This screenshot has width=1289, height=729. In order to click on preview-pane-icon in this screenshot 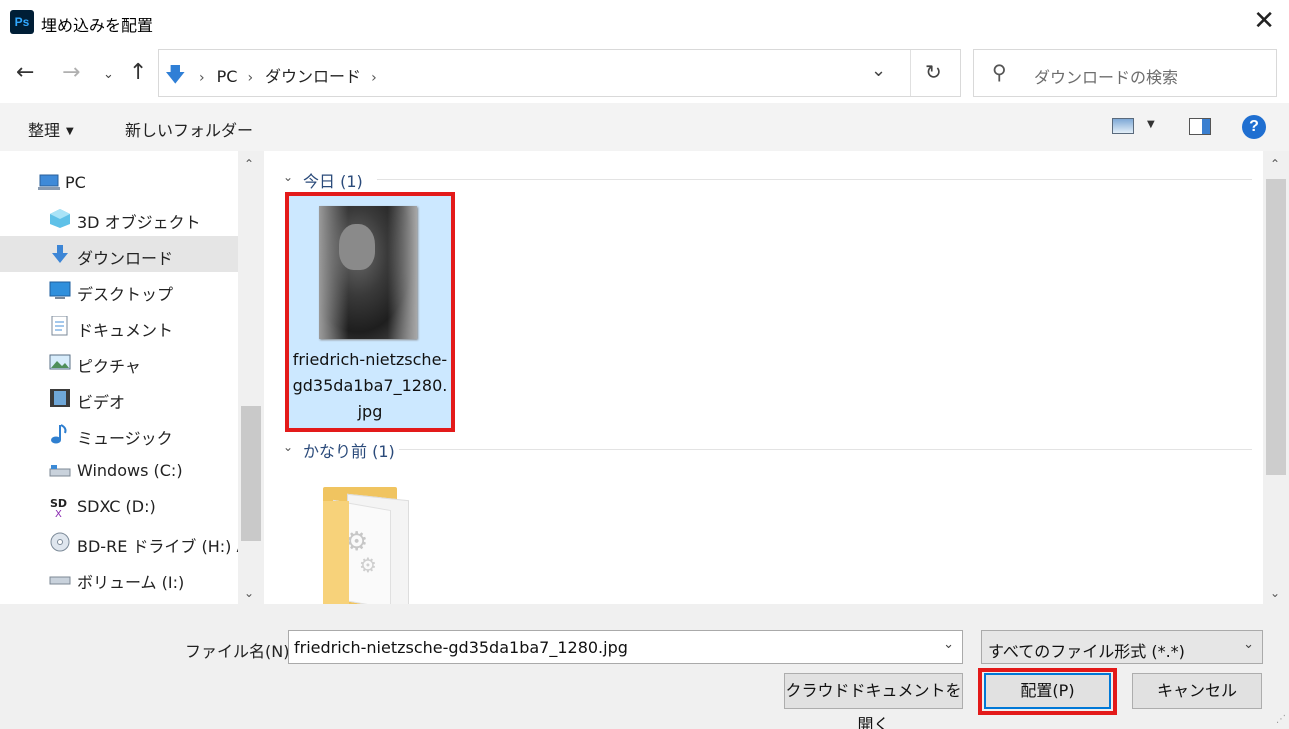, I will do `click(1200, 126)`.